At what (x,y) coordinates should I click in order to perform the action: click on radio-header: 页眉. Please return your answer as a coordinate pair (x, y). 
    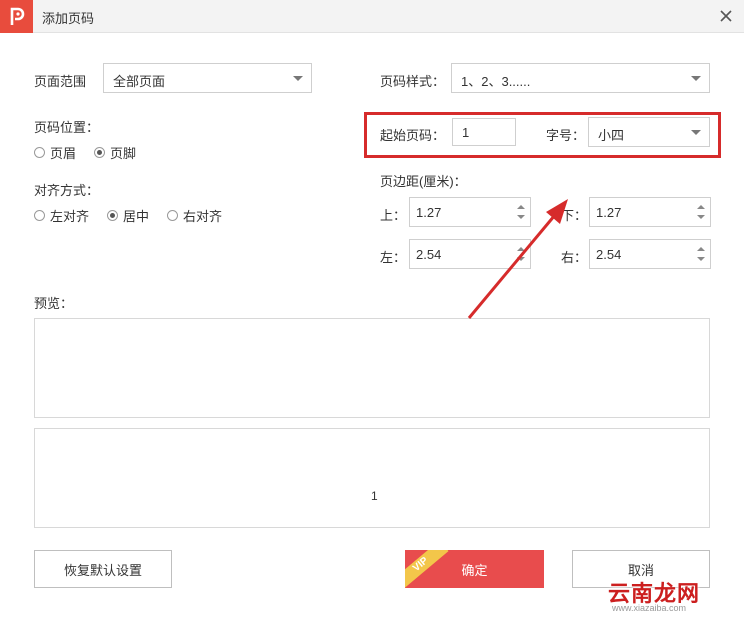
    Looking at the image, I should click on (55, 152).